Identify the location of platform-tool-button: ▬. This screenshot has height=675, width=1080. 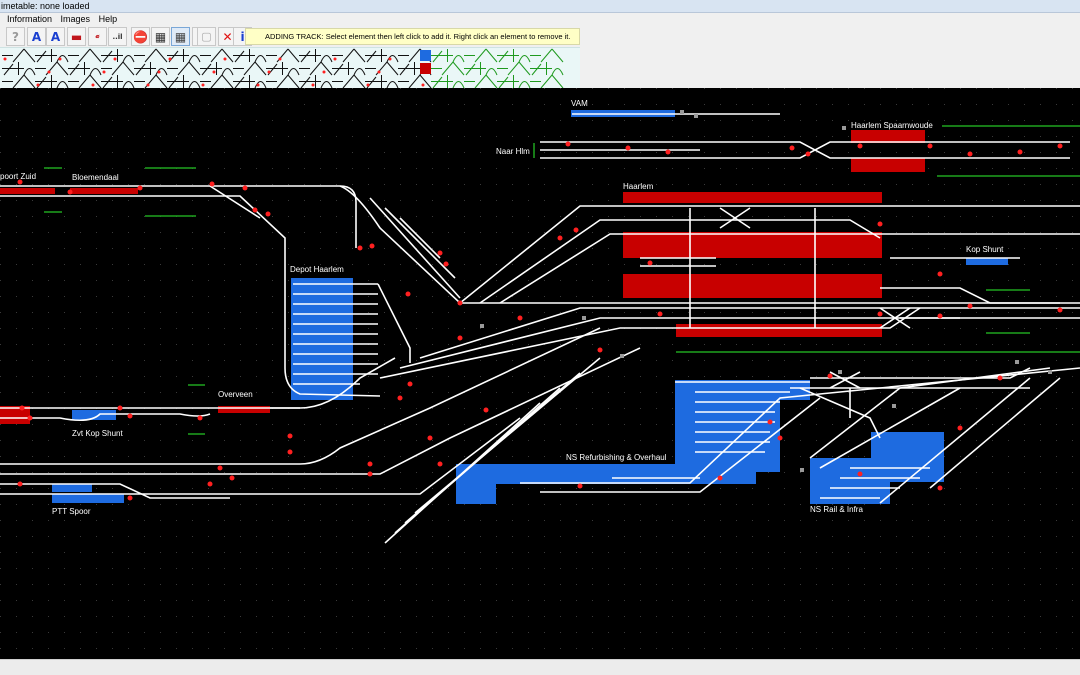
(76, 36).